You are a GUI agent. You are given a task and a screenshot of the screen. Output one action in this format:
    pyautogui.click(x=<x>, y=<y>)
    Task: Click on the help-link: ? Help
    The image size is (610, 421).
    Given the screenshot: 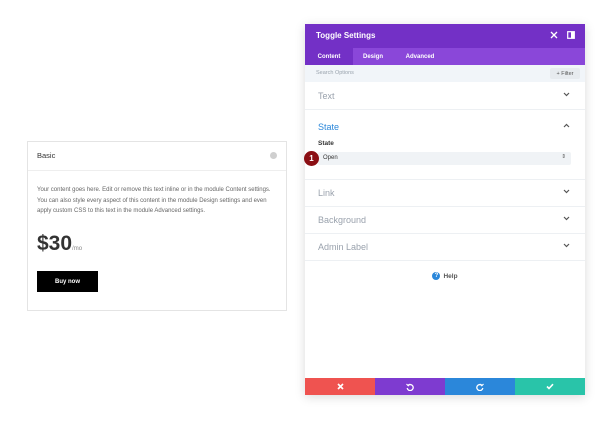 What is the action you would take?
    pyautogui.click(x=445, y=276)
    